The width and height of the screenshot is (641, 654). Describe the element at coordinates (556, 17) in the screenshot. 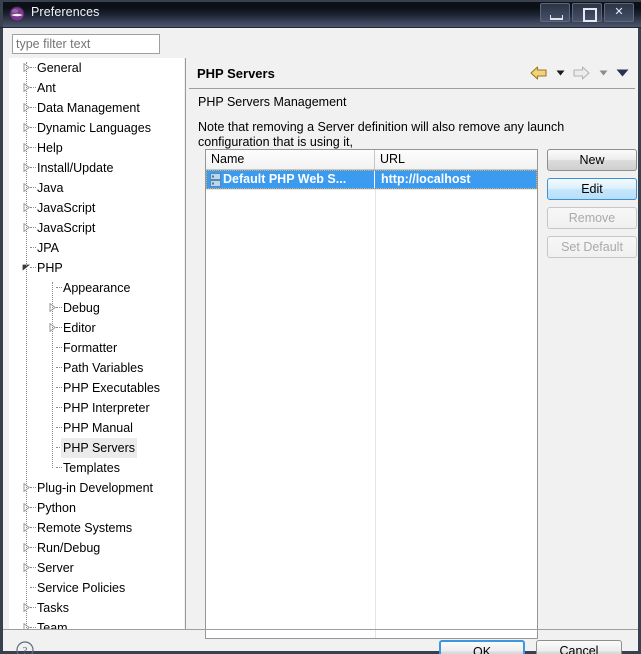

I see `minimize-icon` at that location.